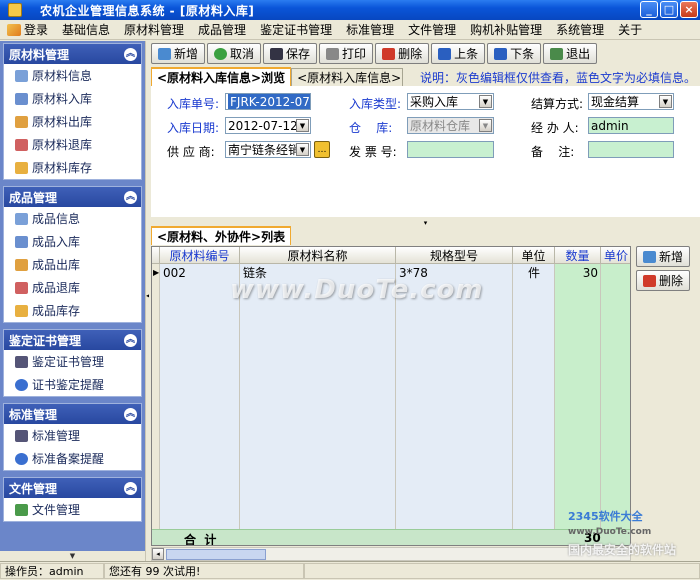 Image resolution: width=700 pixels, height=580 pixels. Describe the element at coordinates (622, 550) in the screenshot. I see `watermark-slogan: 国内最安全的软件站` at that location.